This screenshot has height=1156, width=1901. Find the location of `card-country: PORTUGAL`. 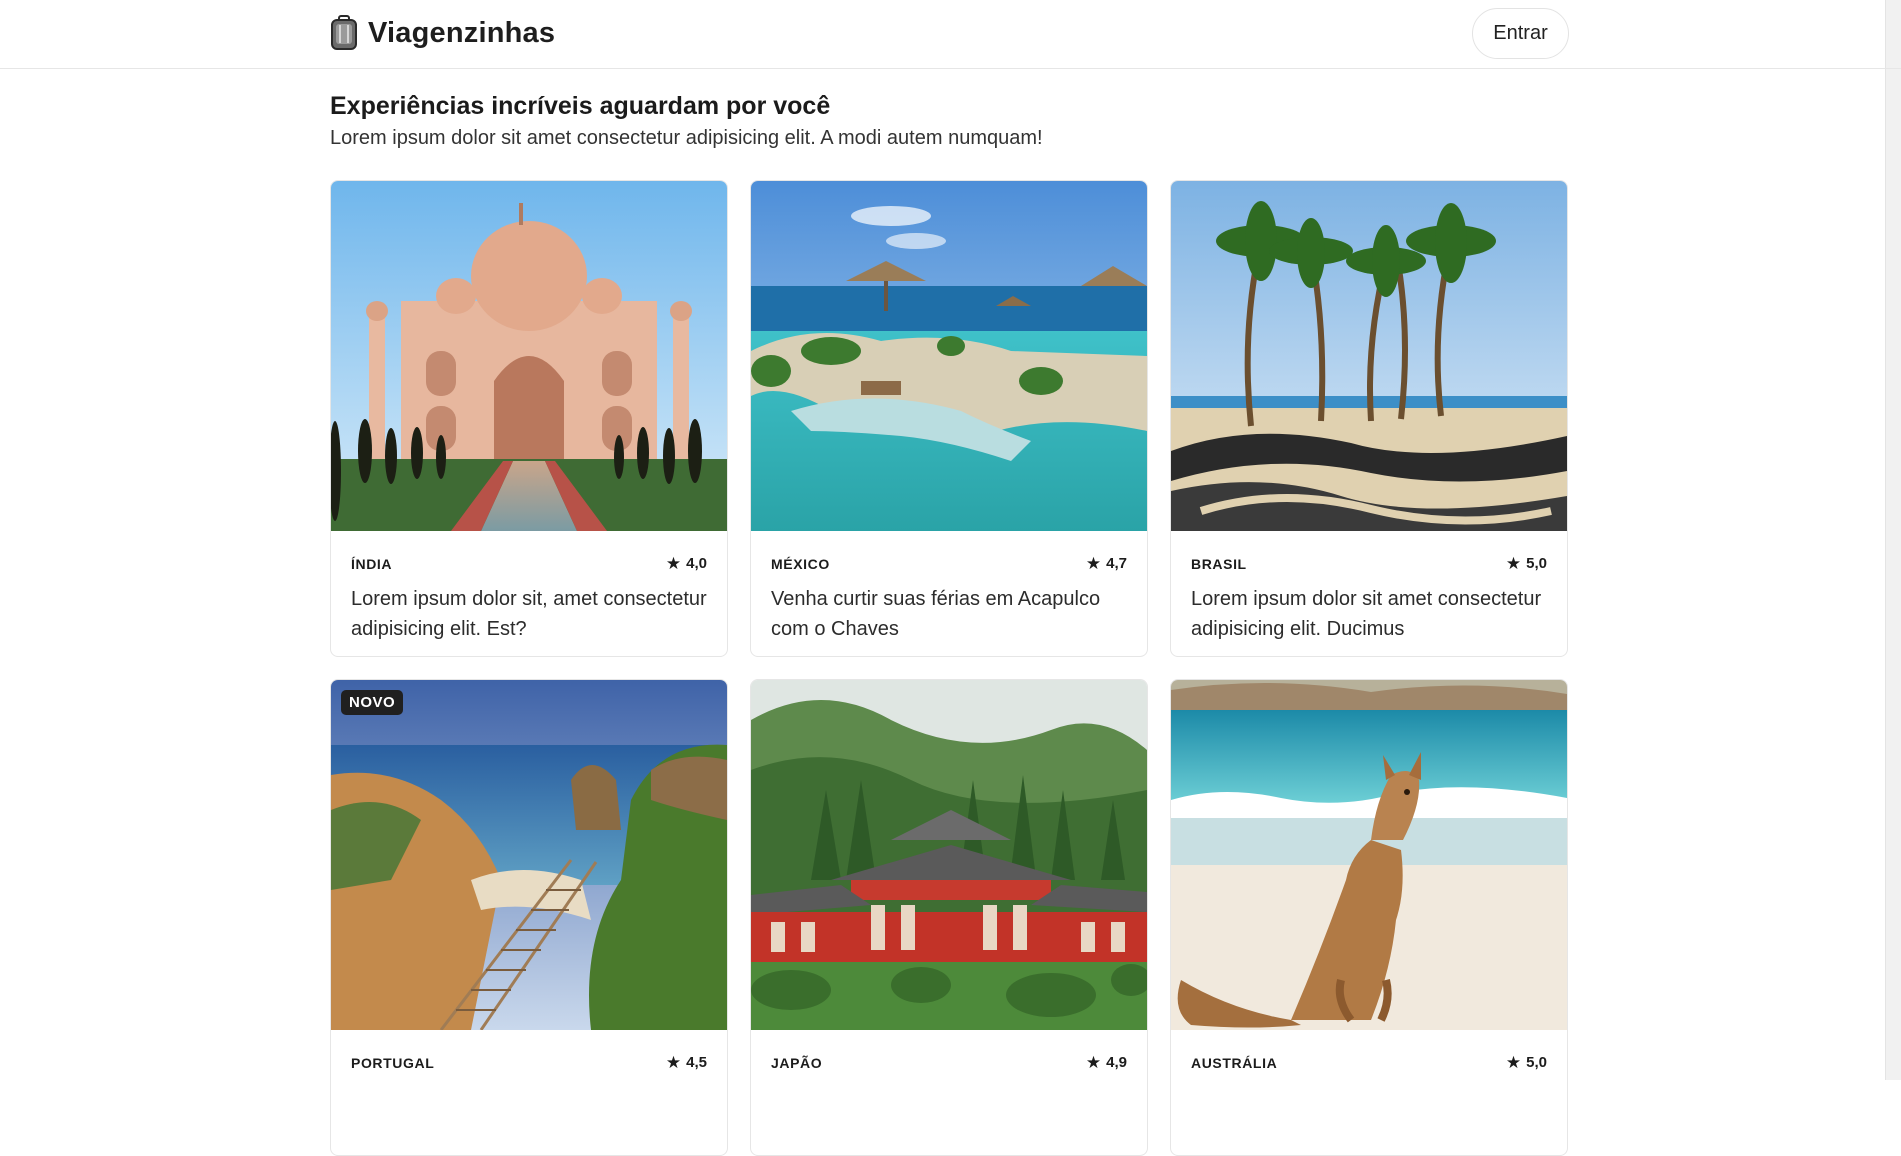

card-country: PORTUGAL is located at coordinates (393, 1062).